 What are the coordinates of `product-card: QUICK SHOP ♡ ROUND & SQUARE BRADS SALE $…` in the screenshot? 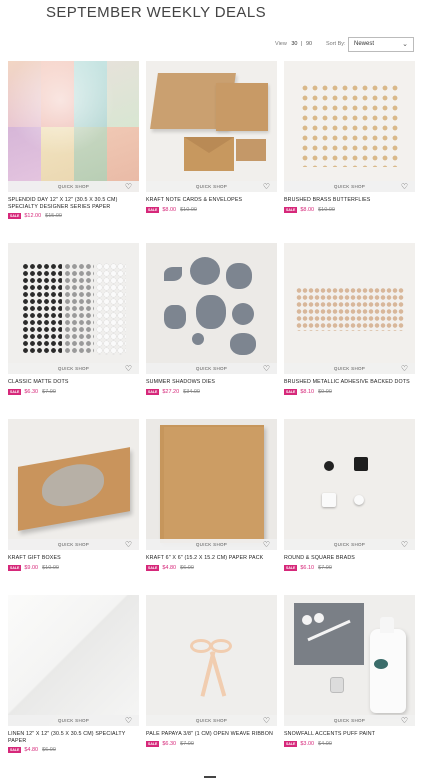 It's located at (349, 495).